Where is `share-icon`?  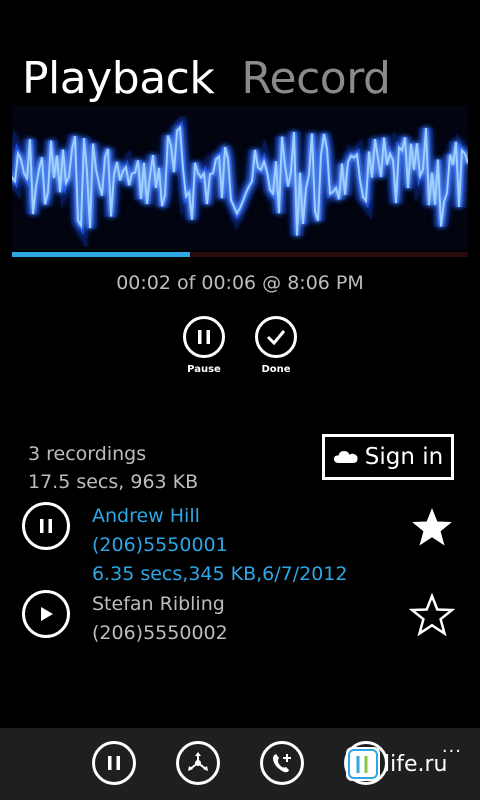
share-icon is located at coordinates (198, 761).